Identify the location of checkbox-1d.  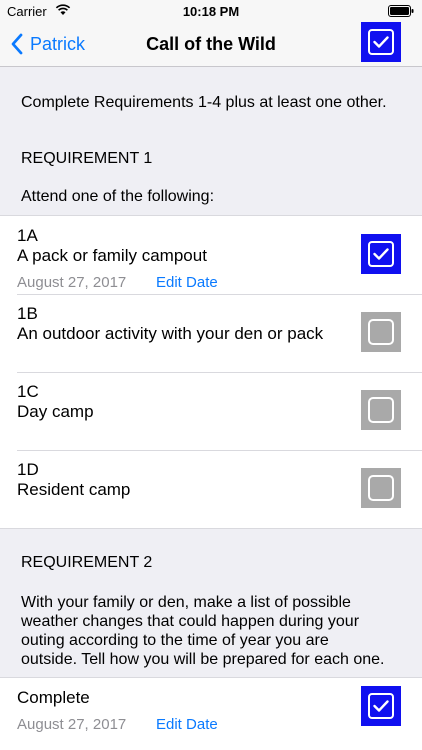
(381, 488).